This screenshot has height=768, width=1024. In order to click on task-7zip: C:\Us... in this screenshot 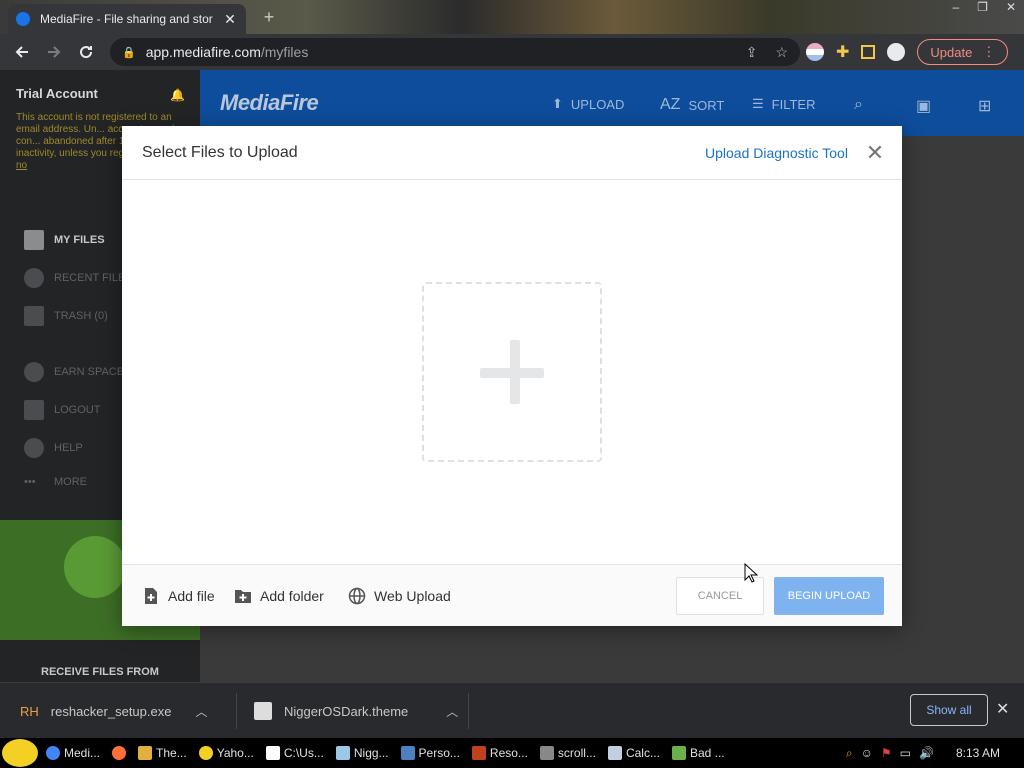, I will do `click(295, 753)`.